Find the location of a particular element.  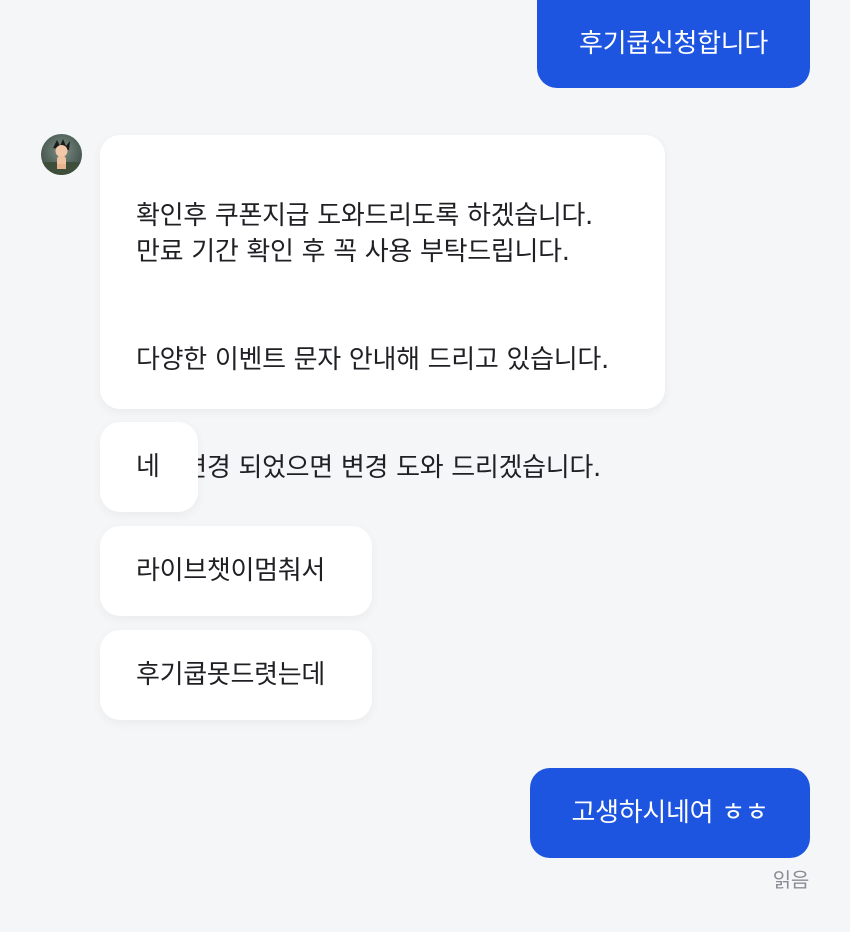

agent-avatar is located at coordinates (61, 154).